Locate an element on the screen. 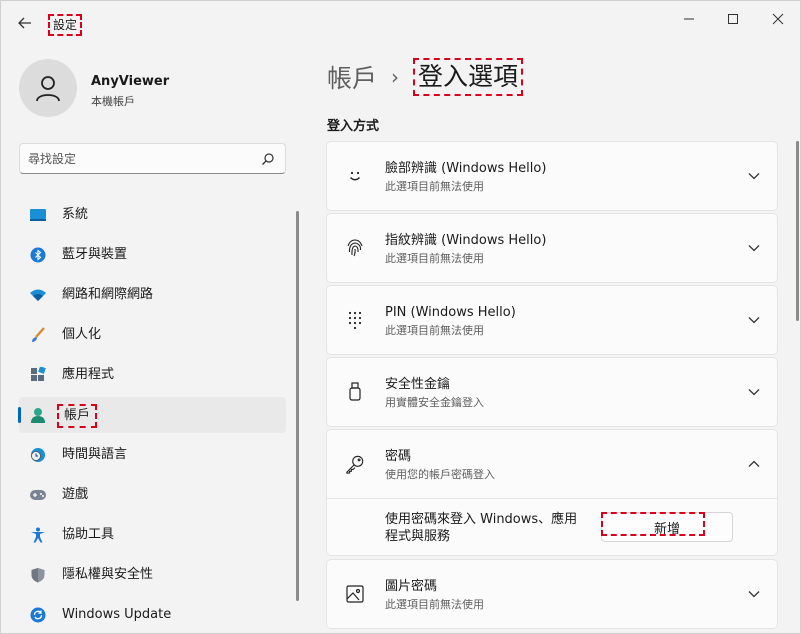 This screenshot has width=801, height=634. user-profile: AnyViewer 本機帳戶 is located at coordinates (154, 89).